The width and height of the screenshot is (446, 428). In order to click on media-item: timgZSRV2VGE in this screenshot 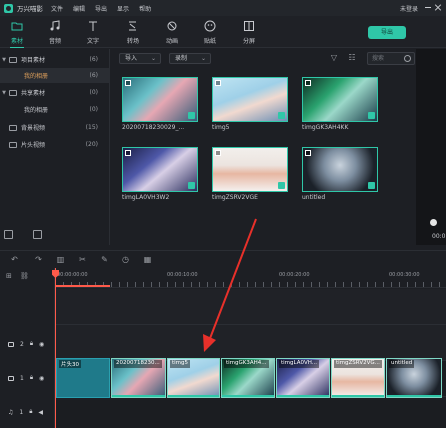, I will do `click(250, 174)`.